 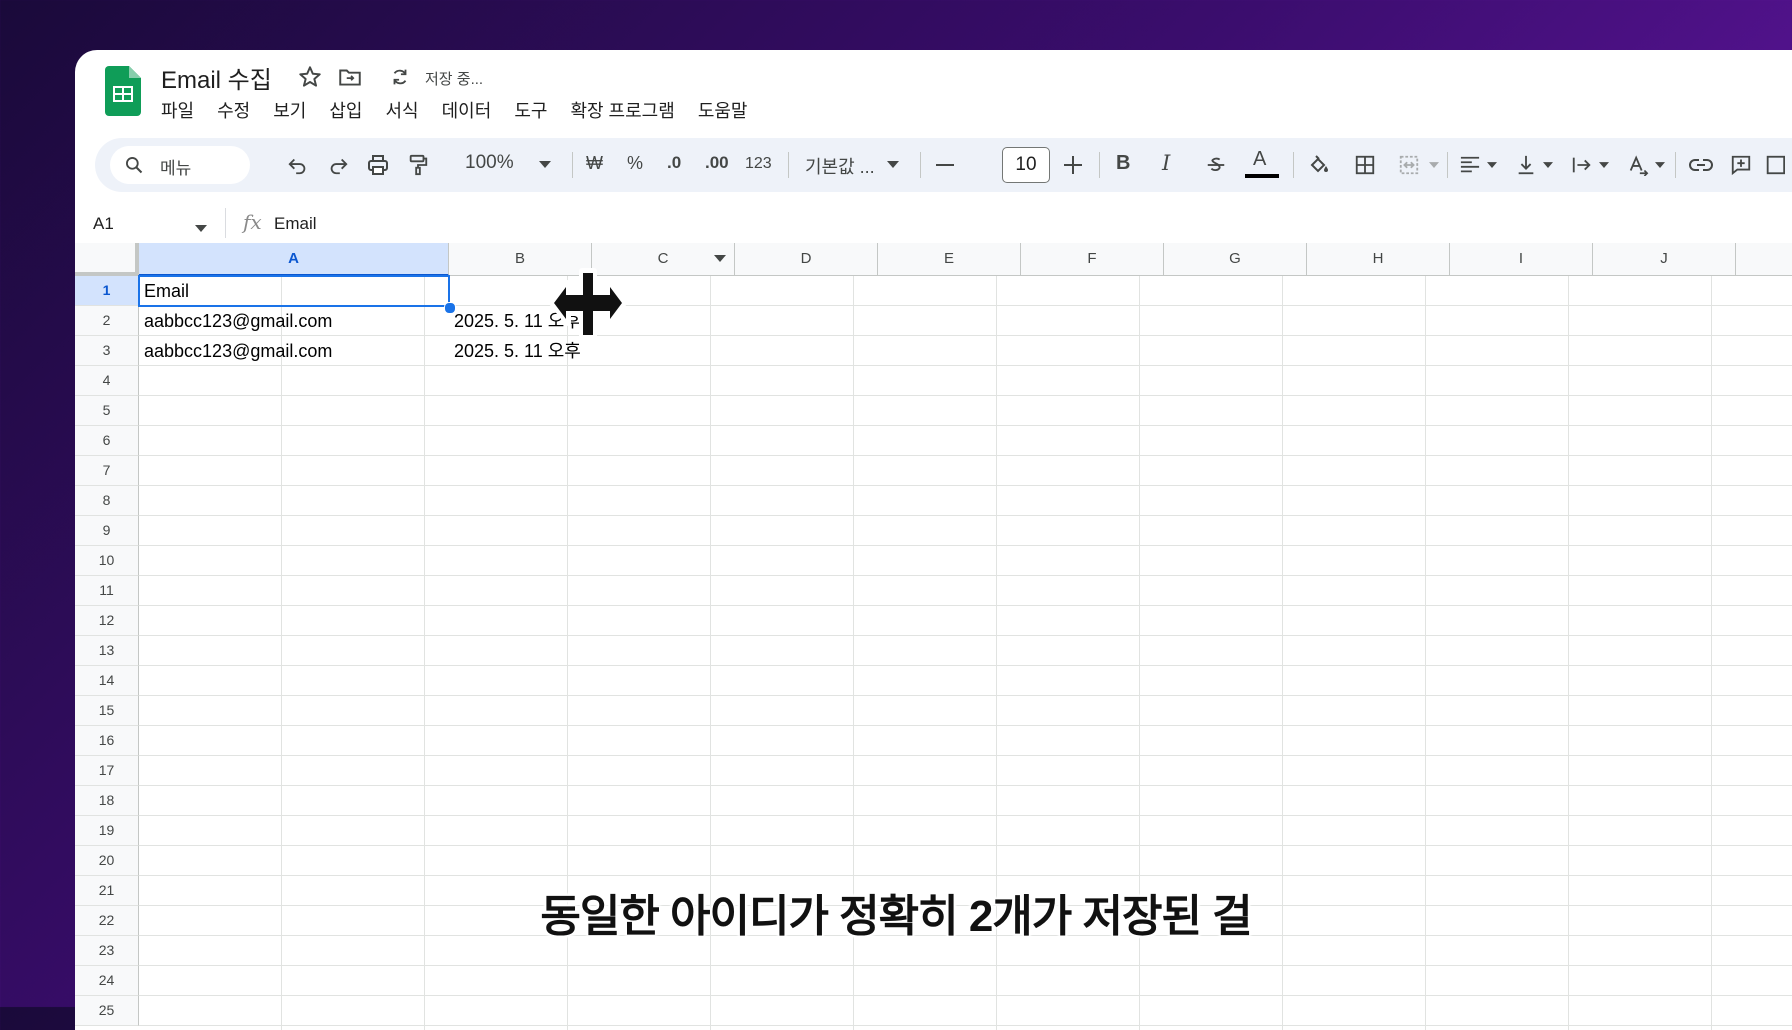 I want to click on menu-format: 서식, so click(x=402, y=111).